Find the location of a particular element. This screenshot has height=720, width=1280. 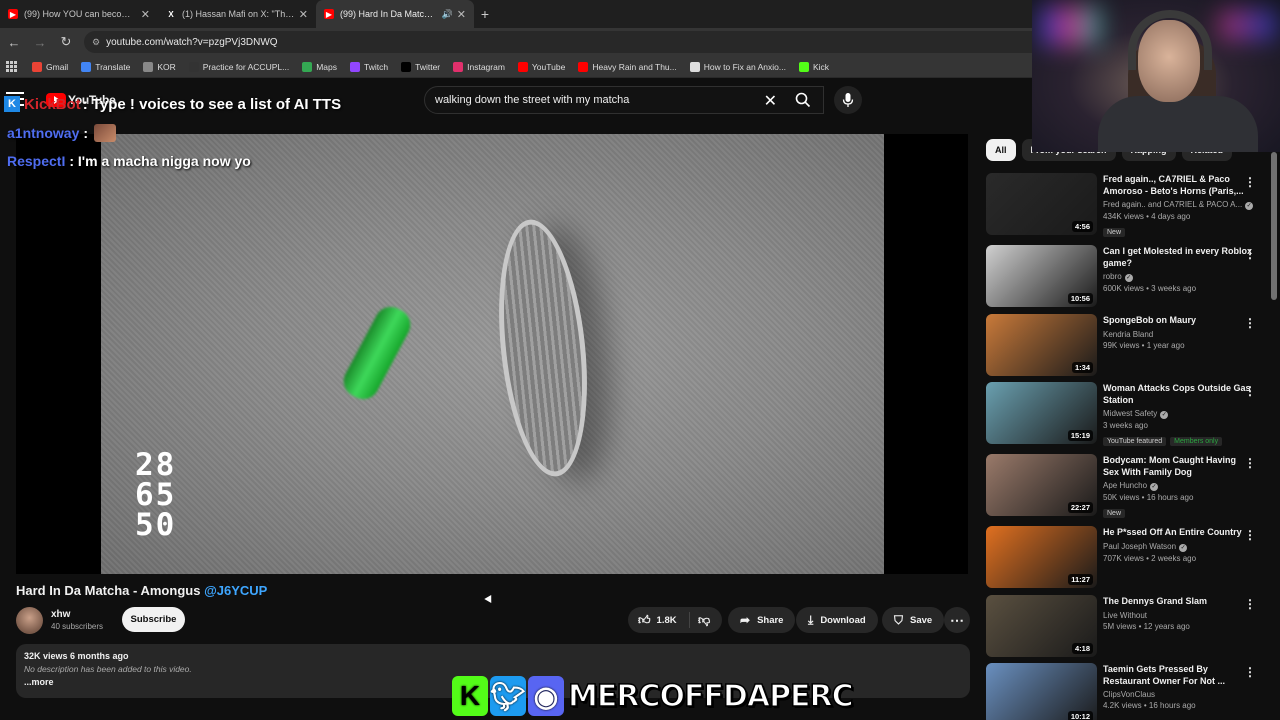

save-button: ⛉ Save is located at coordinates (913, 620).